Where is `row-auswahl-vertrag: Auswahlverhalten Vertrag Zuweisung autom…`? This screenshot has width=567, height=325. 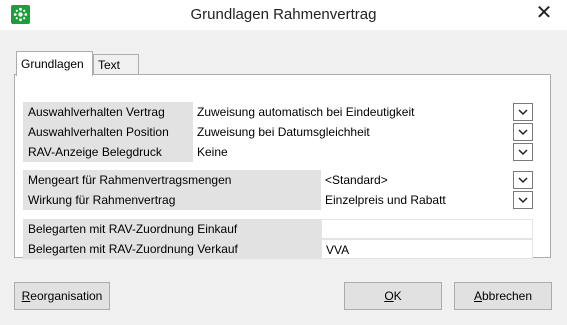
row-auswahl-vertrag: Auswahlverhalten Vertrag Zuweisung autom… is located at coordinates (279, 112).